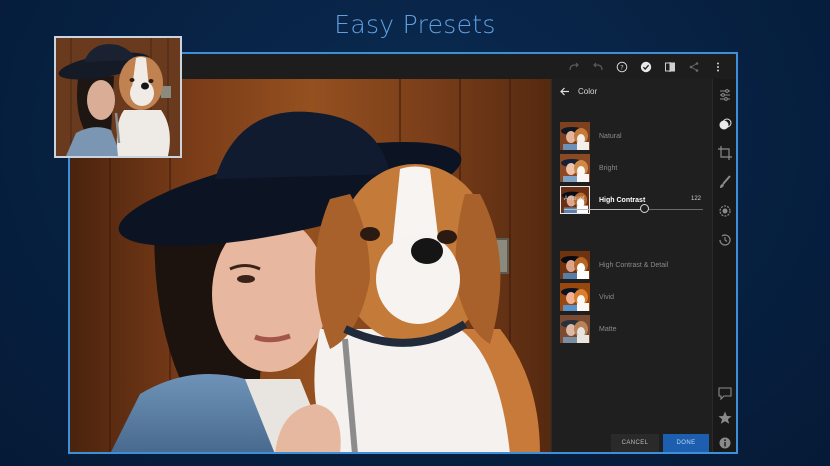 This screenshot has height=466, width=830. I want to click on share-icon, so click(694, 67).